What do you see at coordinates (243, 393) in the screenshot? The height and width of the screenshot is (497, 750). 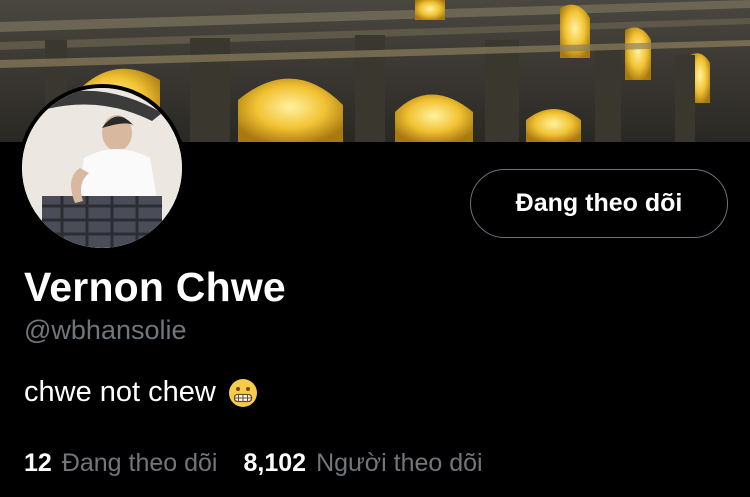 I see `grimacing-face-icon` at bounding box center [243, 393].